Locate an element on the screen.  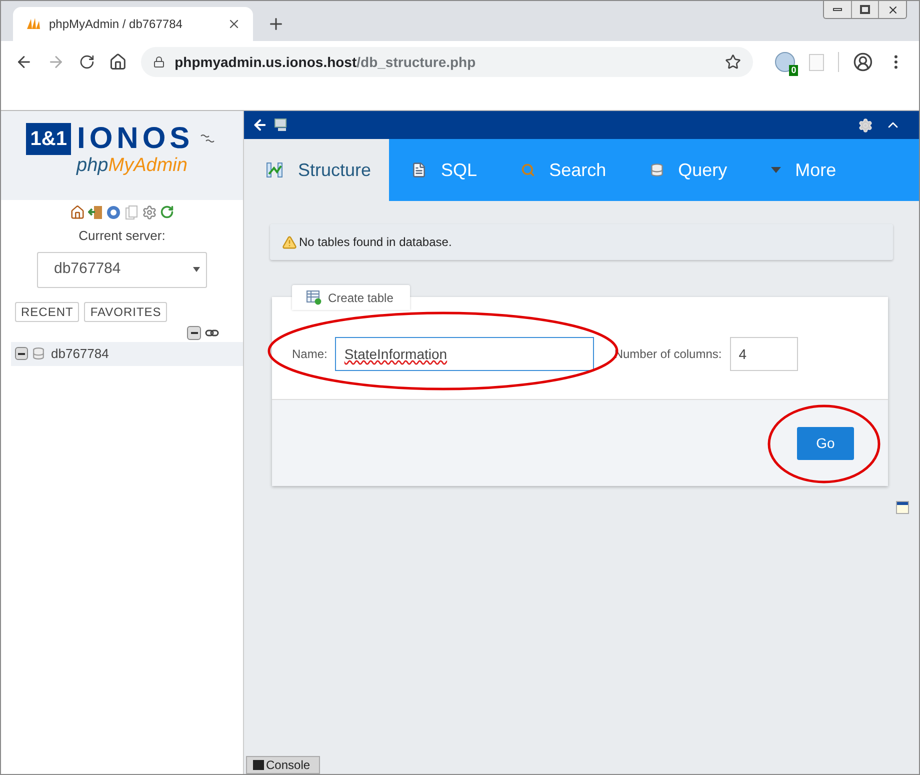
current-server-label: Current server: is located at coordinates (122, 236).